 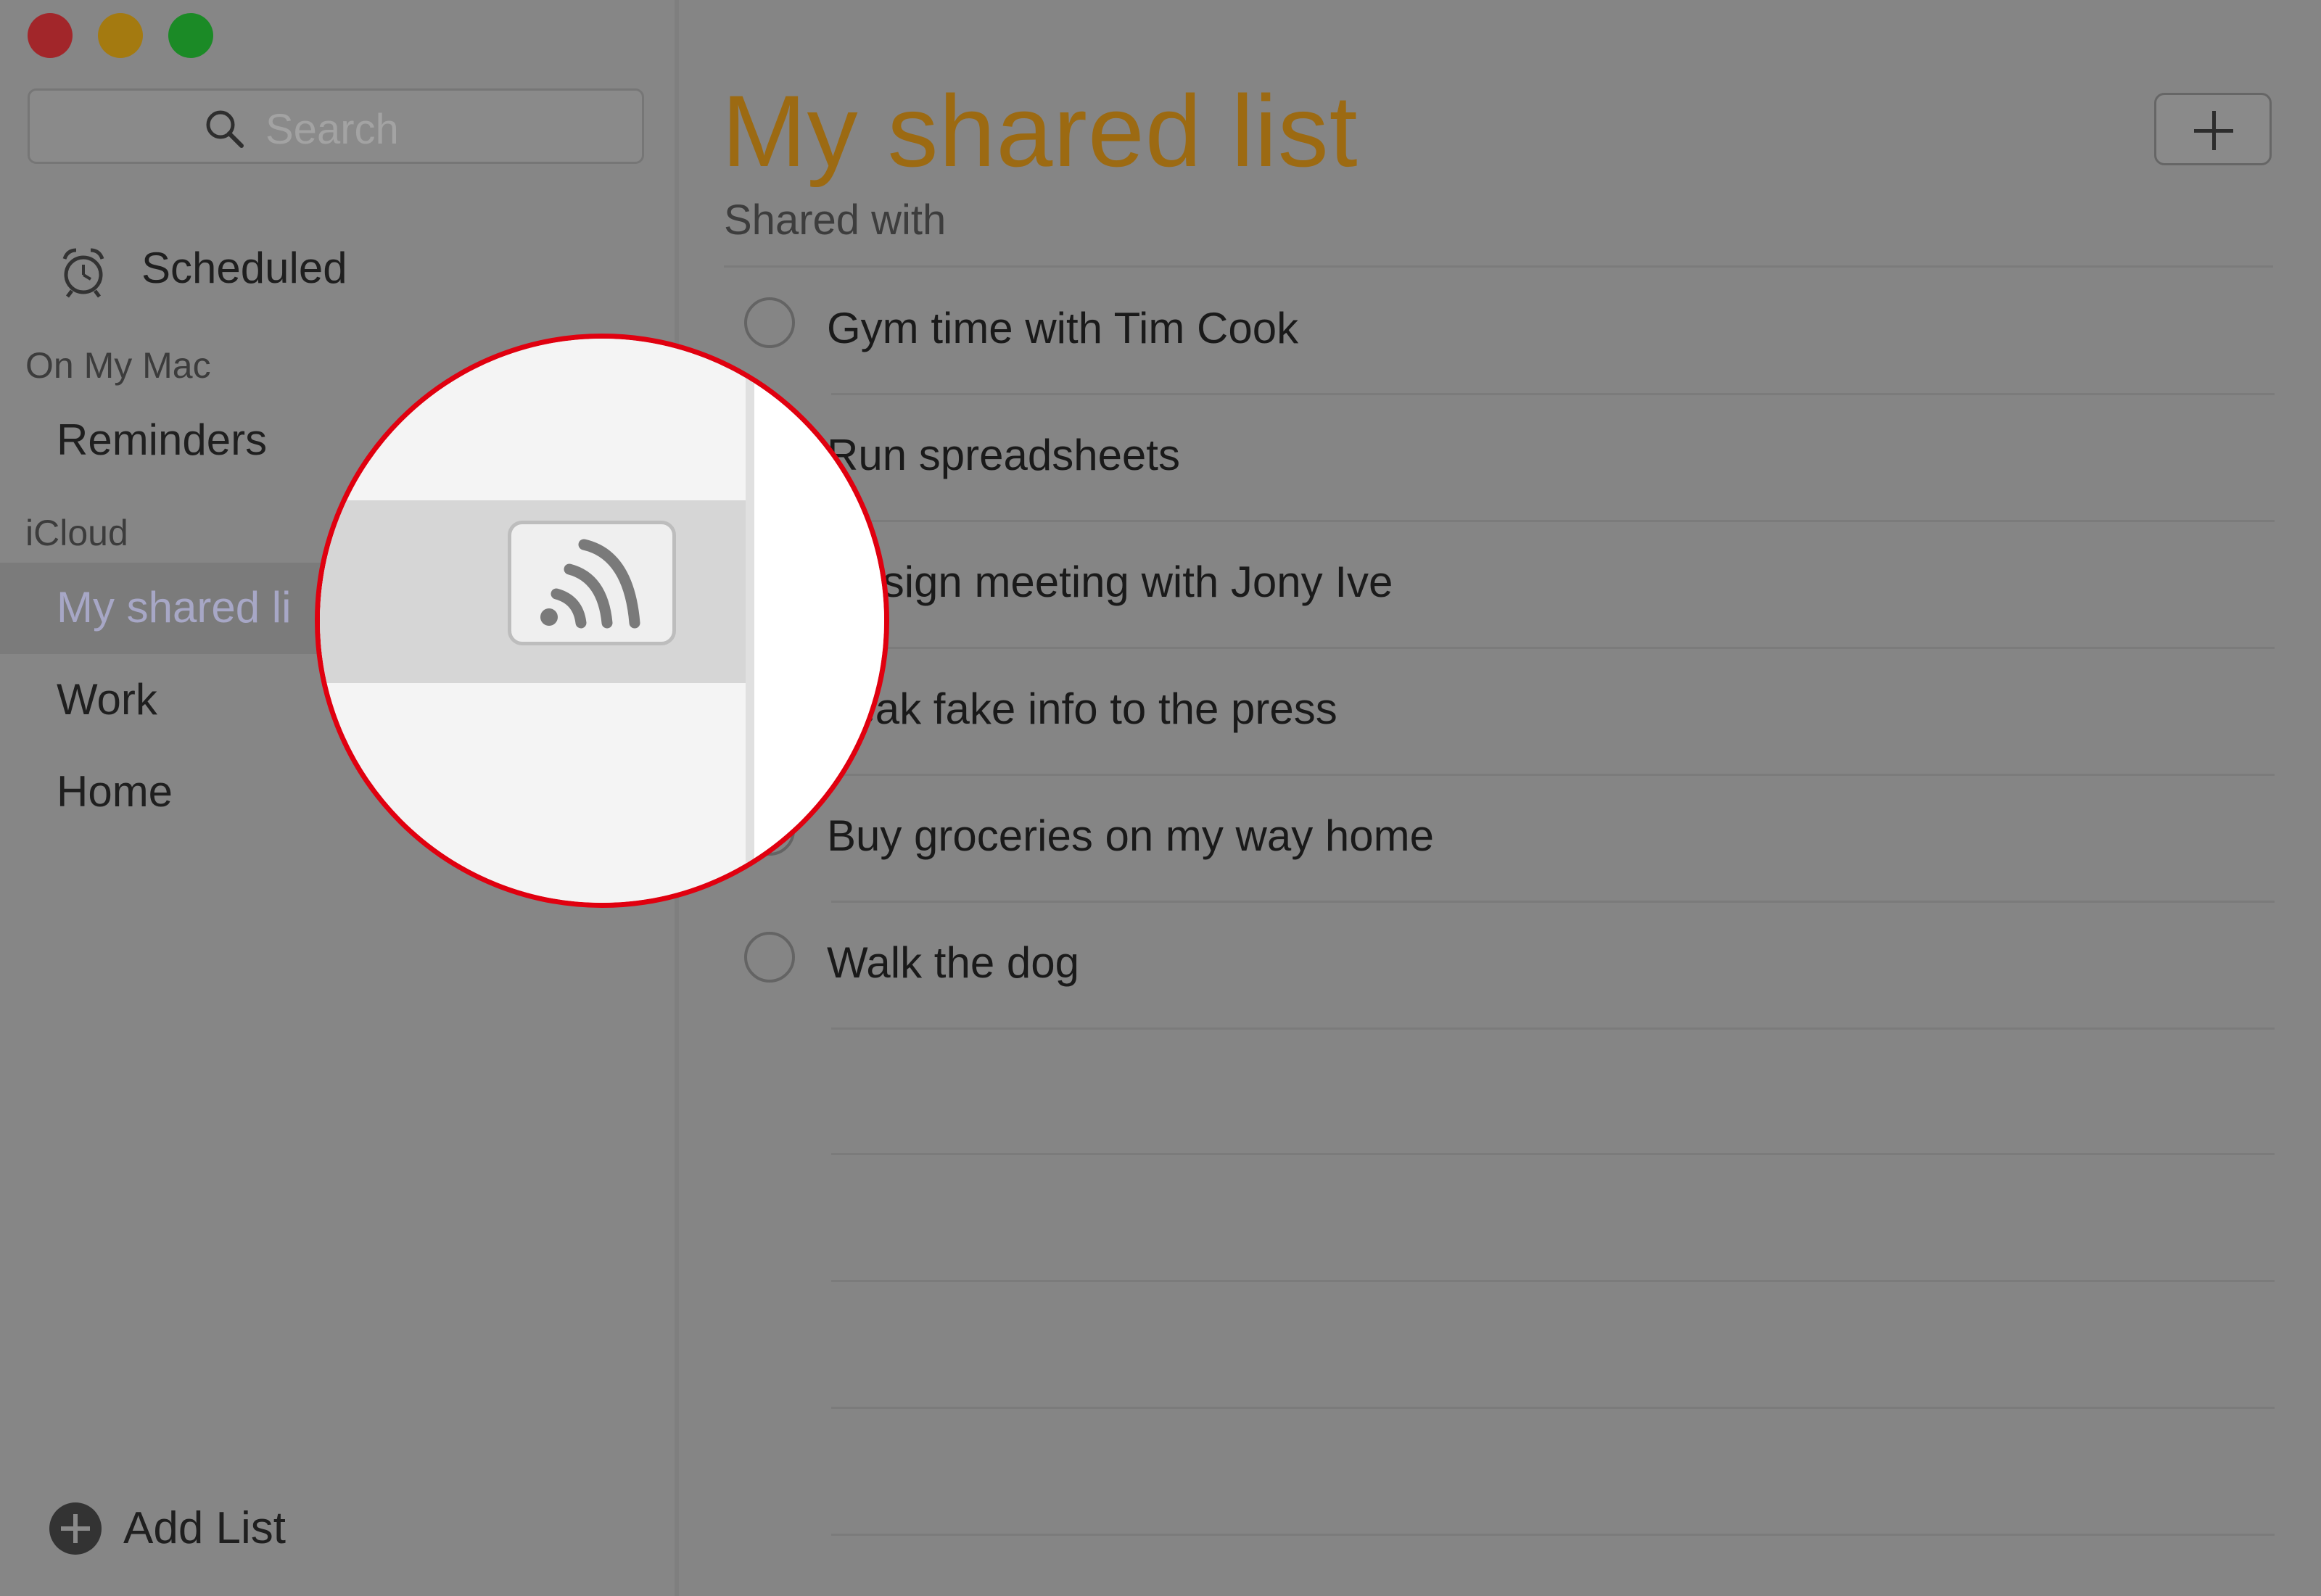 I want to click on sidebar-item-my-shared-list: My shared li, so click(x=174, y=607).